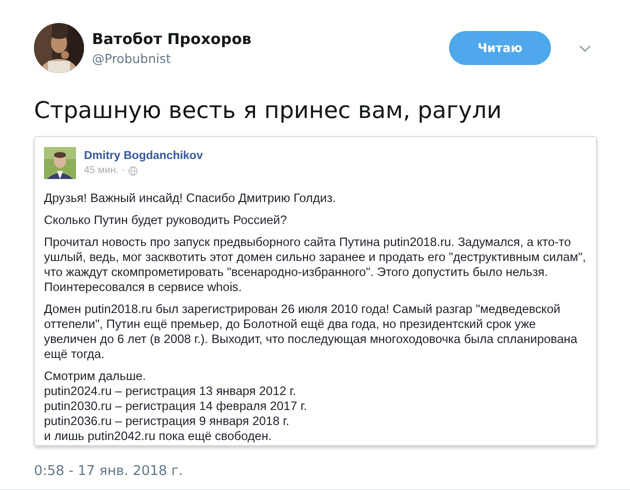  What do you see at coordinates (95, 376) in the screenshot?
I see `post-text: Смотрим дальше.` at bounding box center [95, 376].